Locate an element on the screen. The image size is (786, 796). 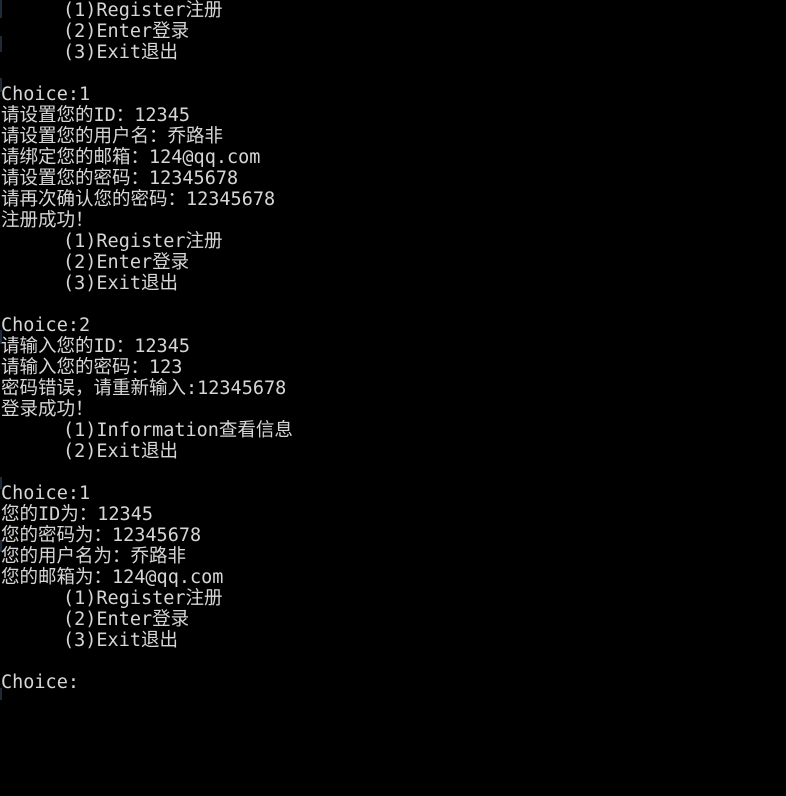
console-line: 密码错误，请重新输入:12345678 is located at coordinates (144, 388).